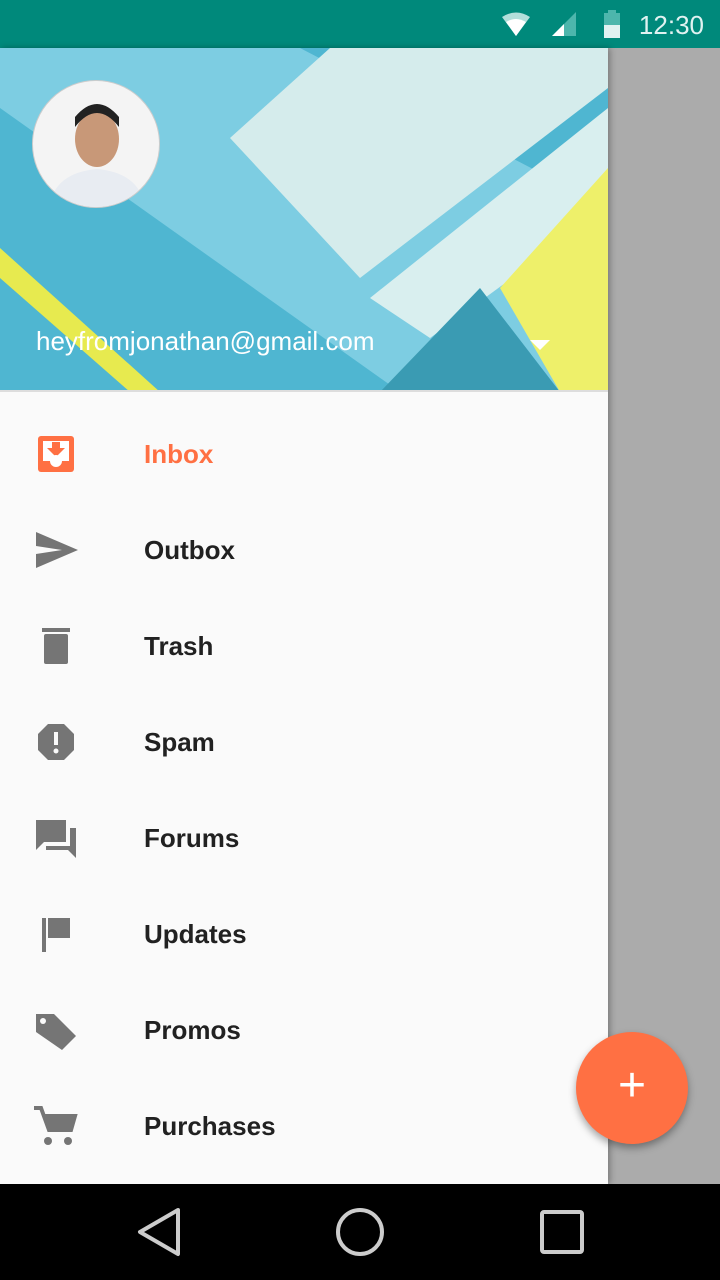 This screenshot has height=1280, width=720. What do you see at coordinates (304, 934) in the screenshot?
I see `menu-item-updates: Updates` at bounding box center [304, 934].